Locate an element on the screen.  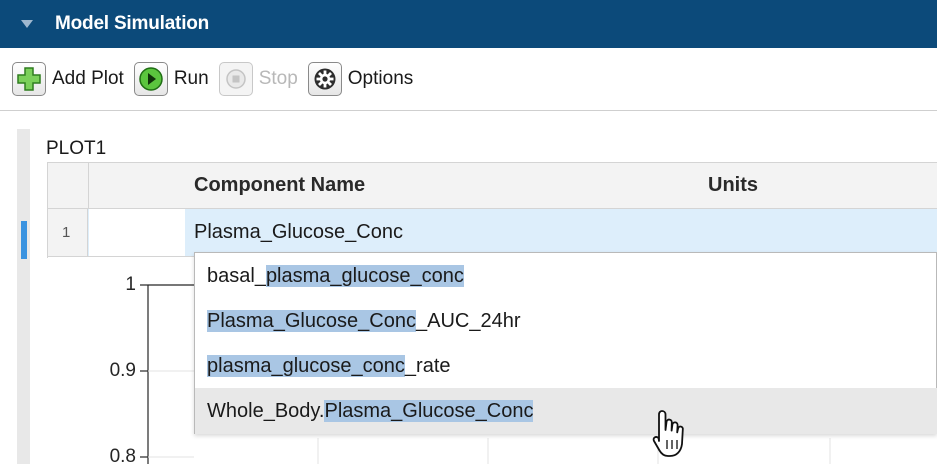
run-button: Run is located at coordinates (173, 79).